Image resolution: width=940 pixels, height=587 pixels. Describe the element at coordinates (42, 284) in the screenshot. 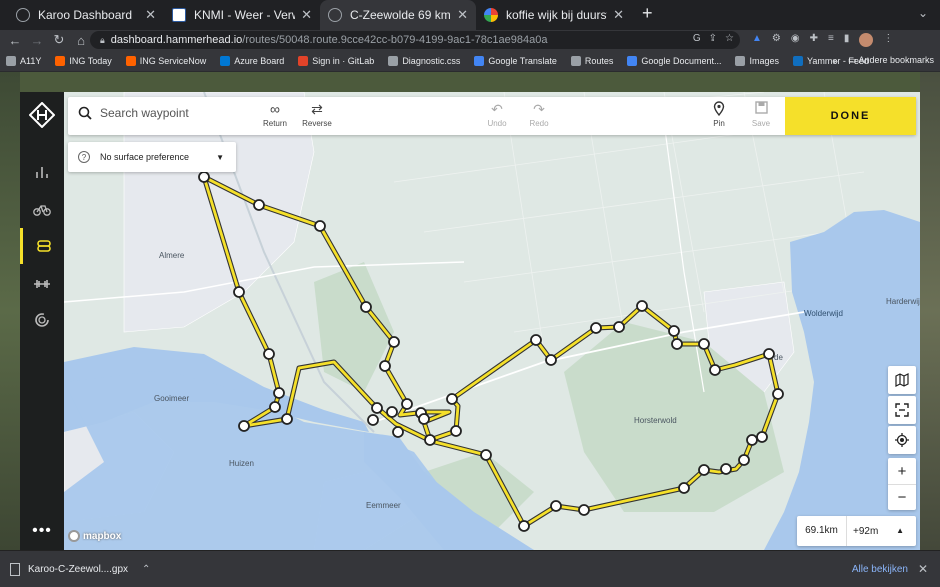

I see `sidebar-item-workouts` at that location.